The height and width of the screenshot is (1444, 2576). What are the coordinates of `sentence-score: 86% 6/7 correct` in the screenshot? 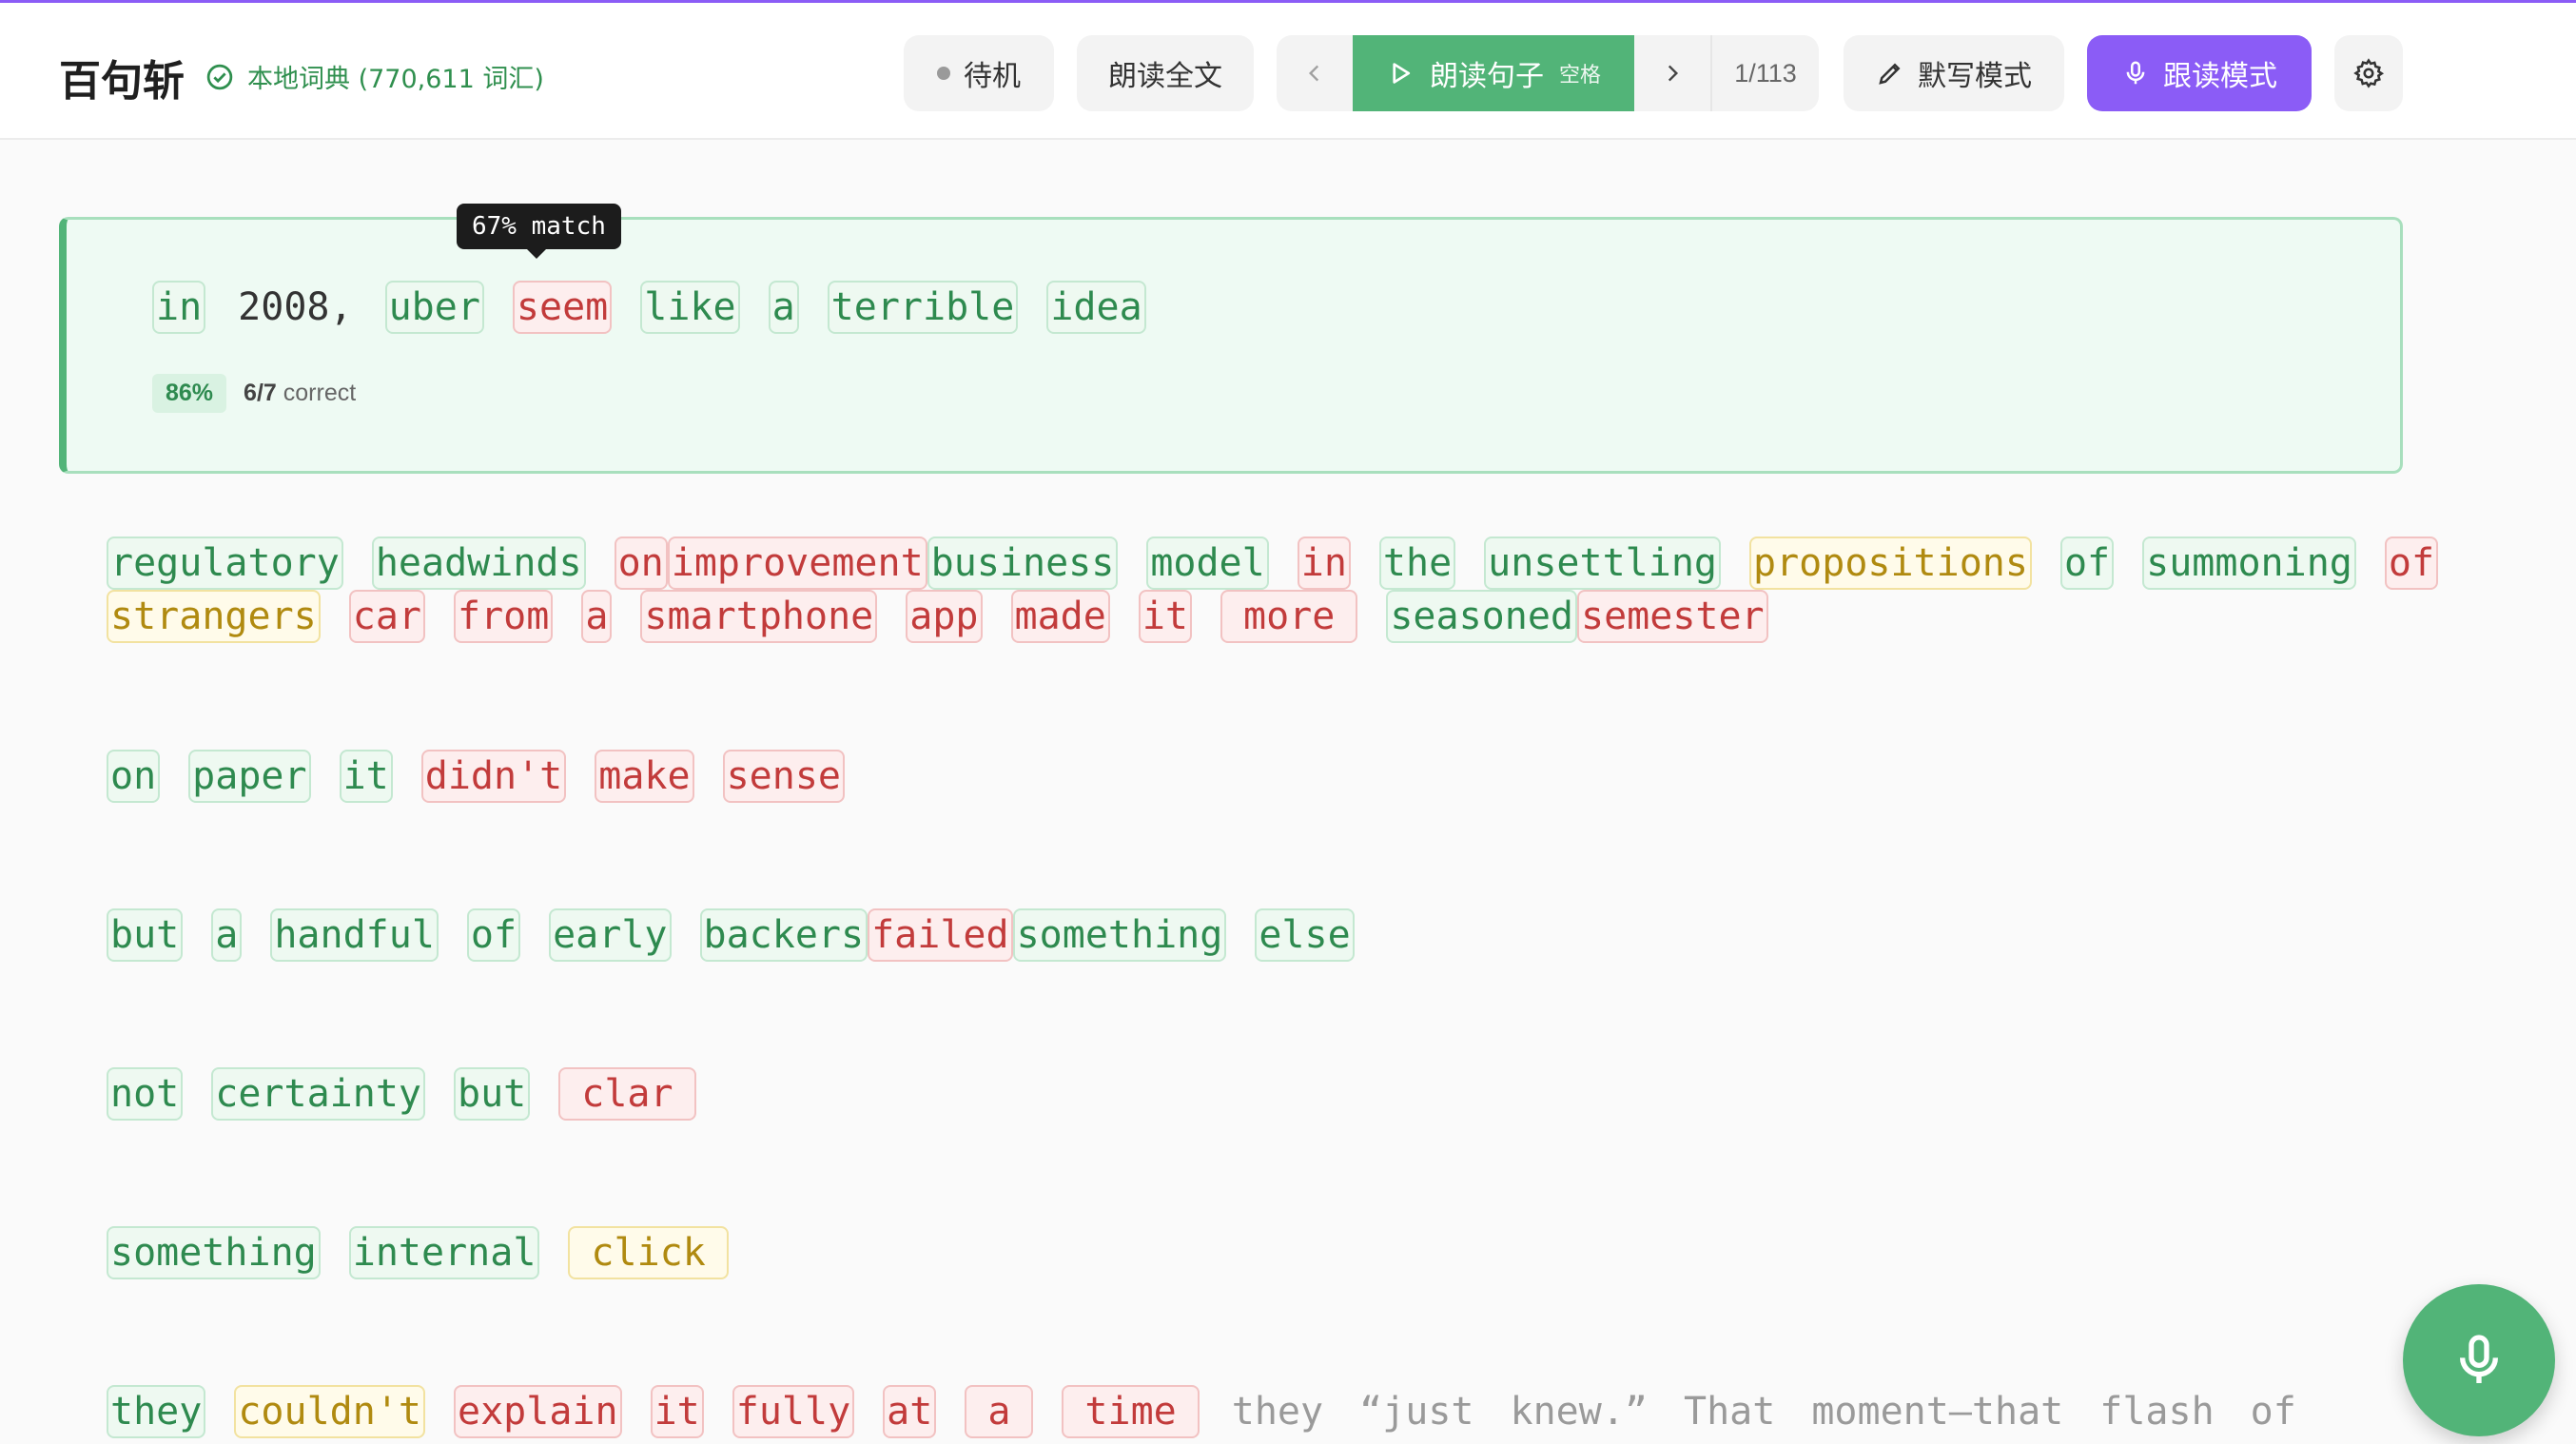 It's located at (254, 393).